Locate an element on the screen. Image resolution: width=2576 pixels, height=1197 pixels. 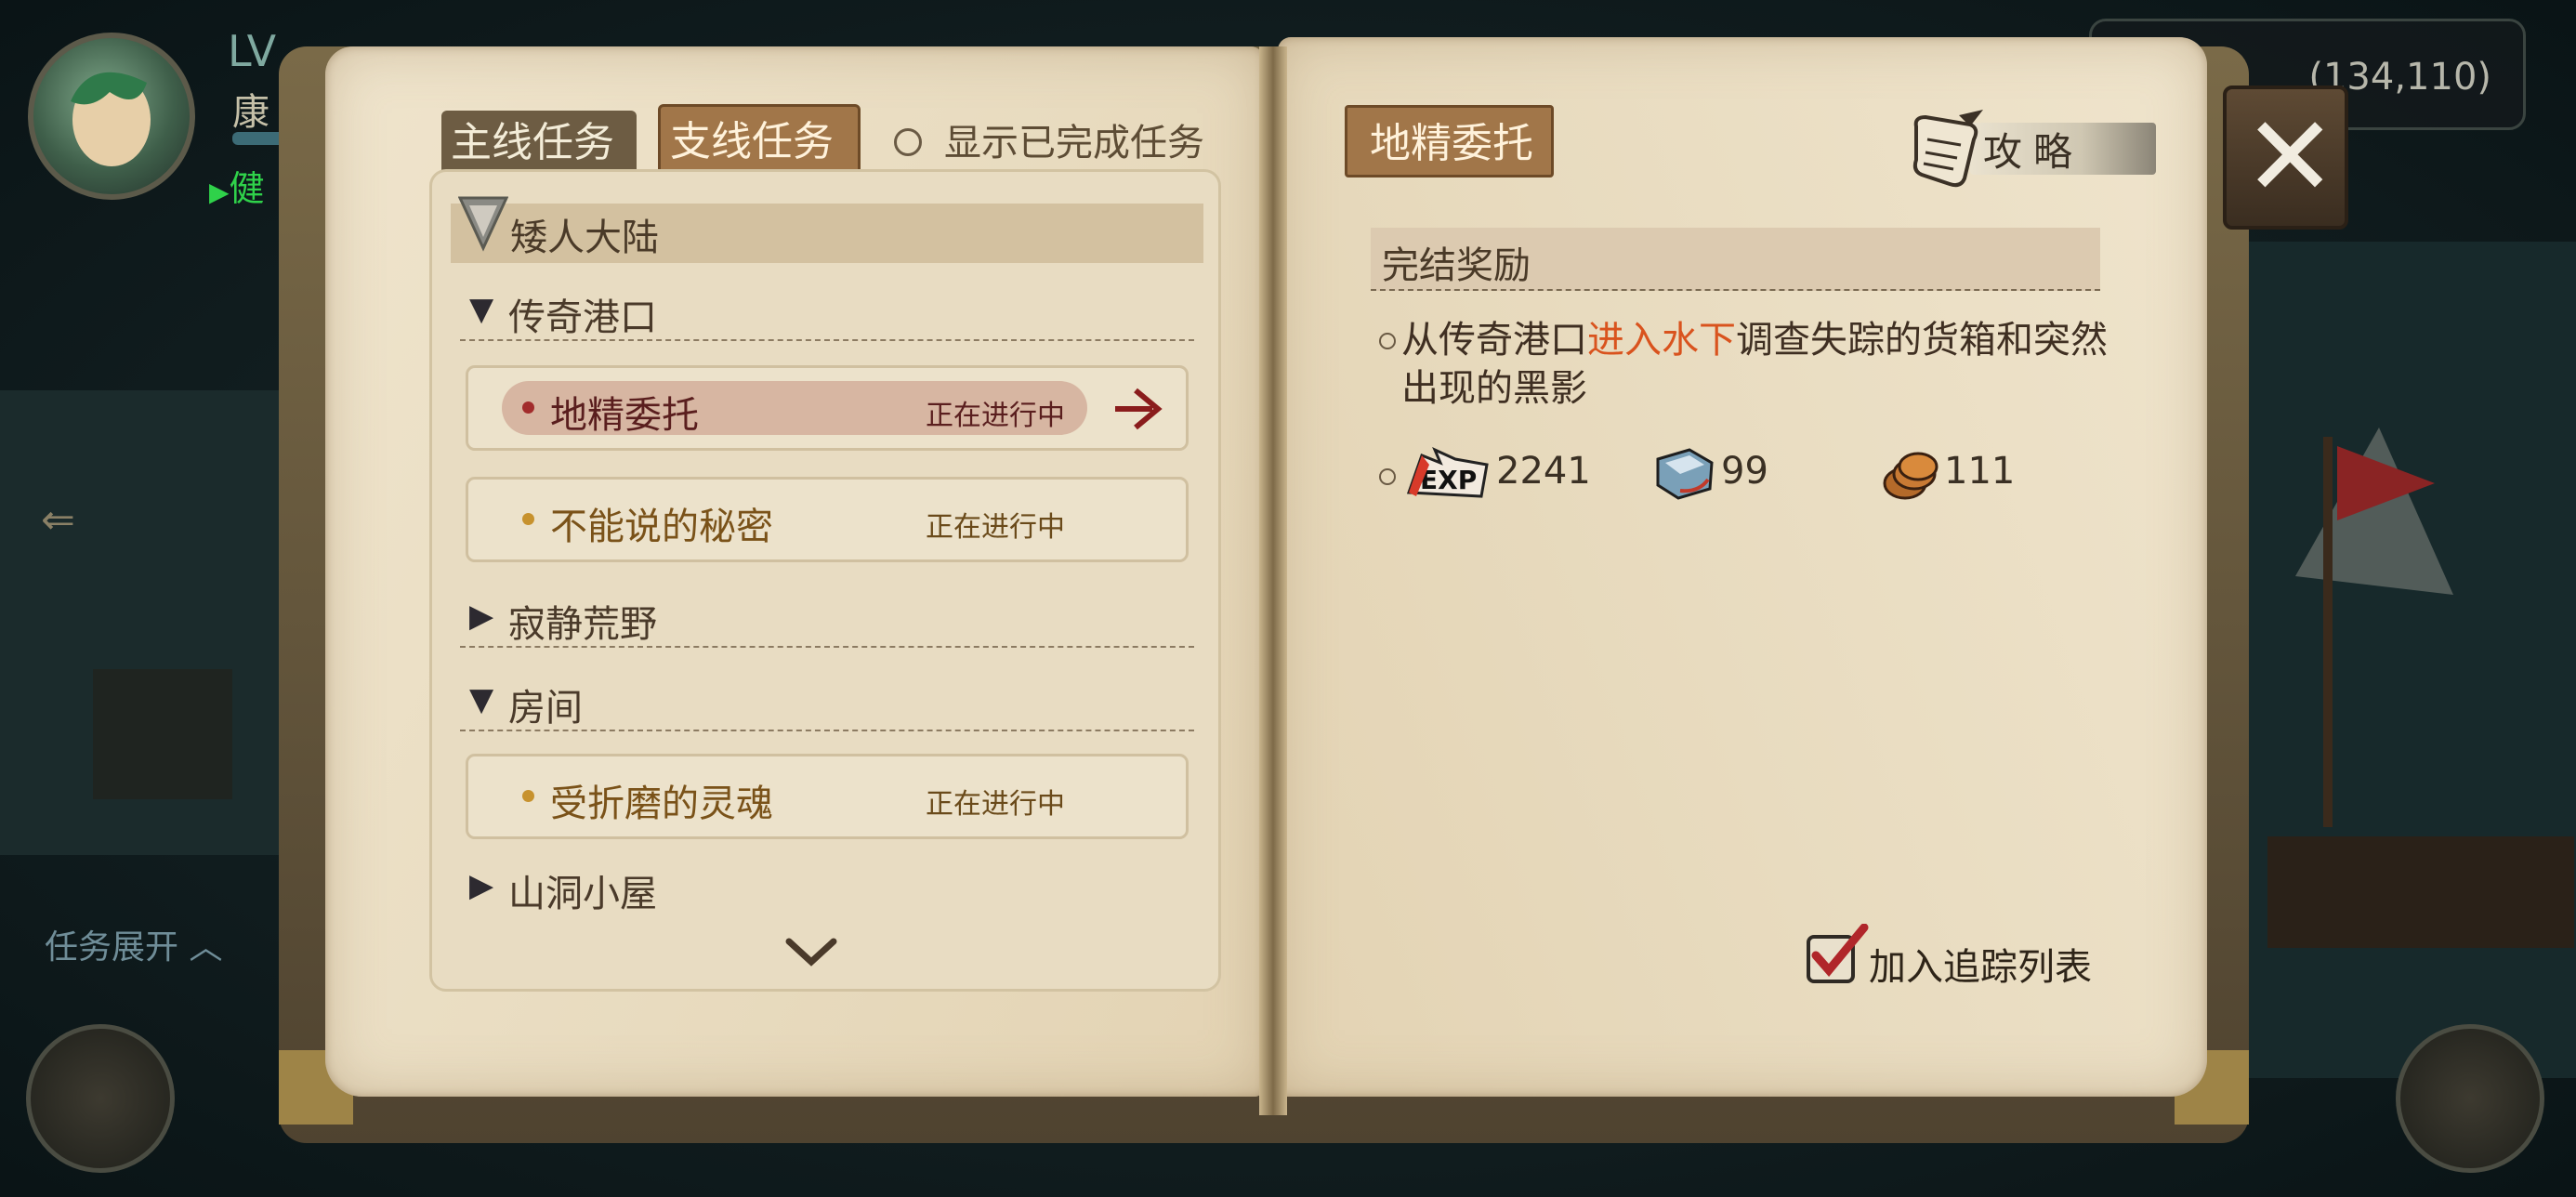
reward-exp: EXP 2241 is located at coordinates (1497, 474).